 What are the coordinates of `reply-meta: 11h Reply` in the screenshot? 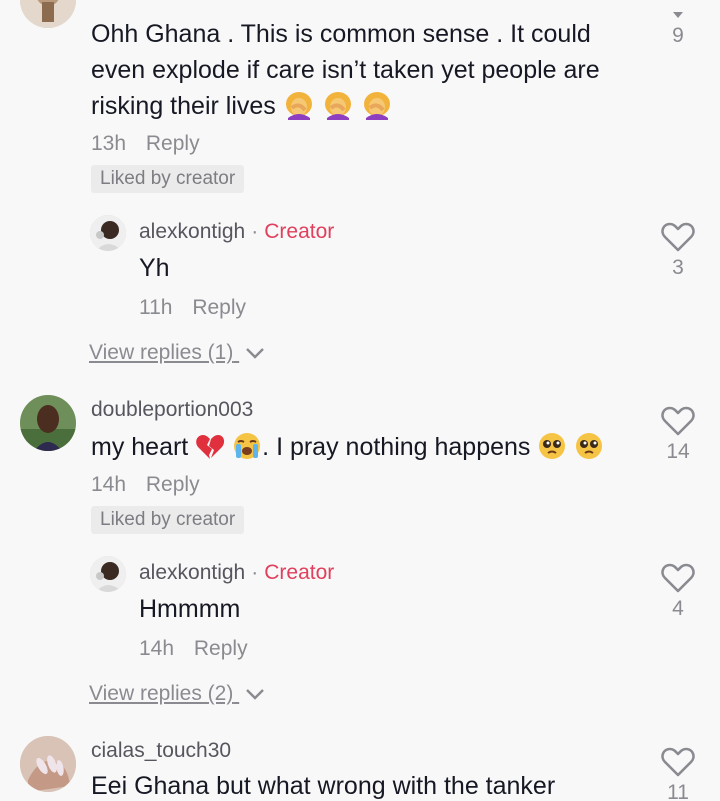 It's located at (192, 308).